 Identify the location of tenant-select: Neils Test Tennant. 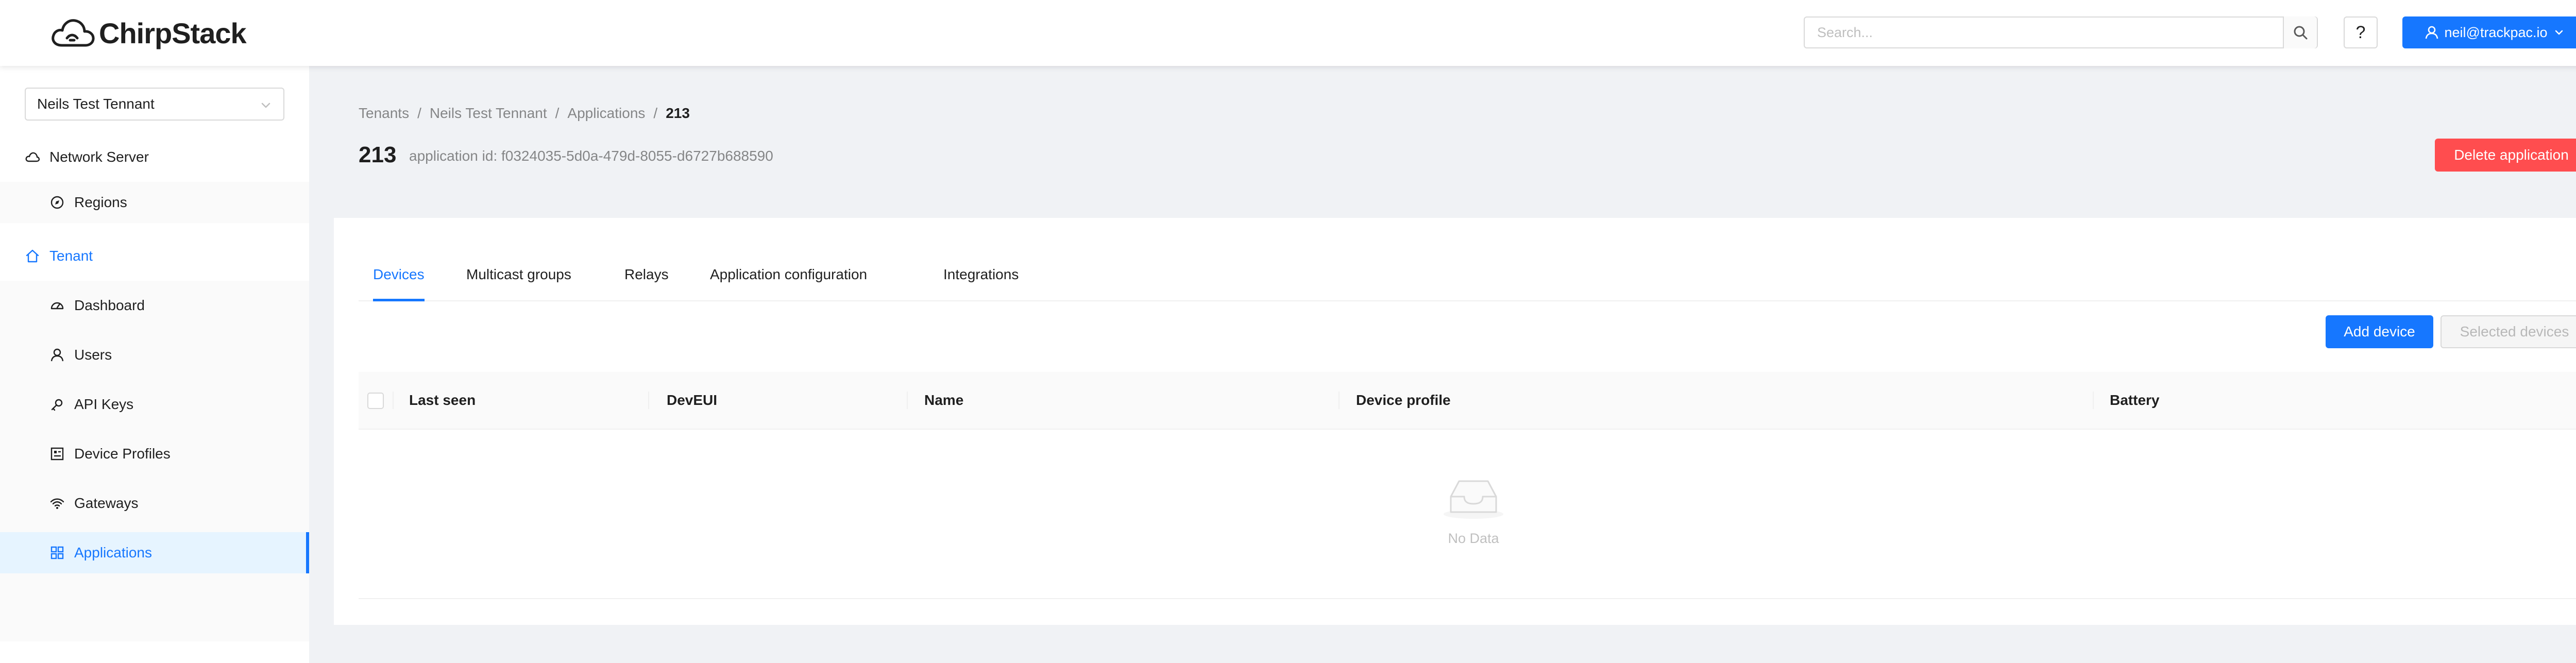
(154, 104).